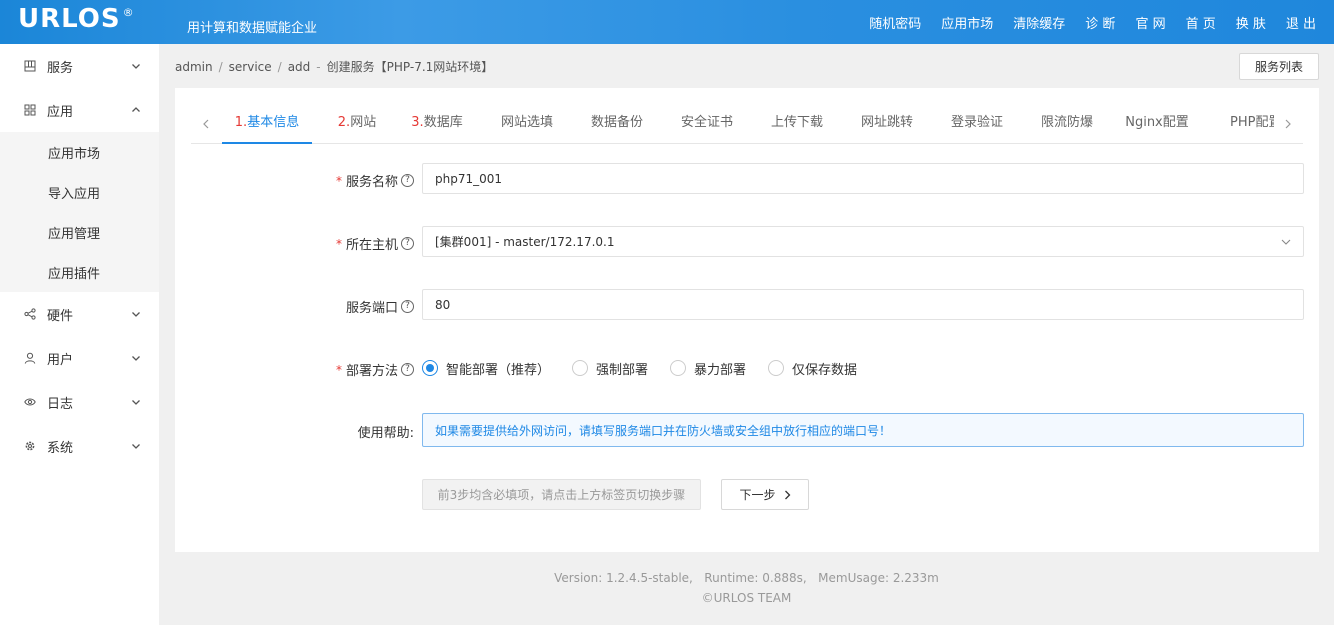 The width and height of the screenshot is (1334, 625). I want to click on service-list-button: 服务列表, so click(1279, 66).